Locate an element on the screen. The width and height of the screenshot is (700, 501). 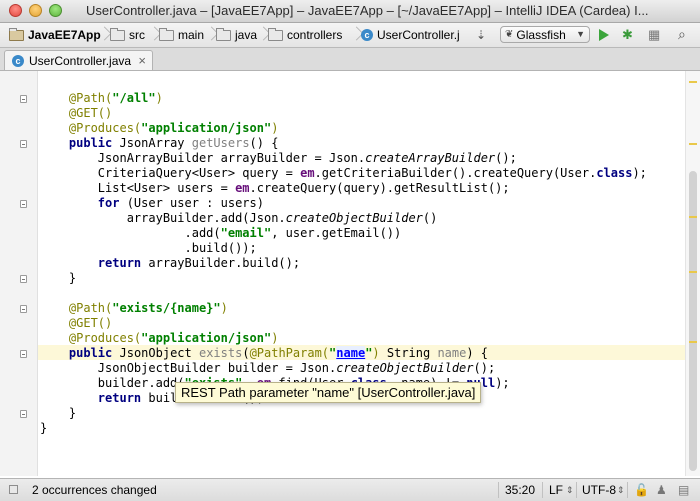
code-line: @Path("/all") is located at coordinates (115, 98).